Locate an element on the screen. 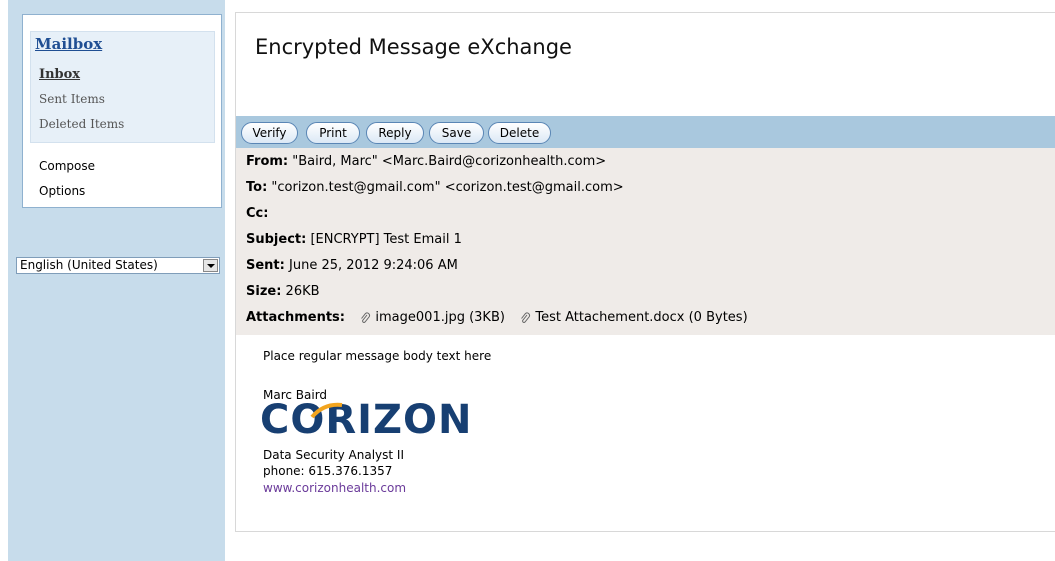 The width and height of the screenshot is (1055, 561). signature-phone: phone: 615.376.1357 is located at coordinates (328, 471).